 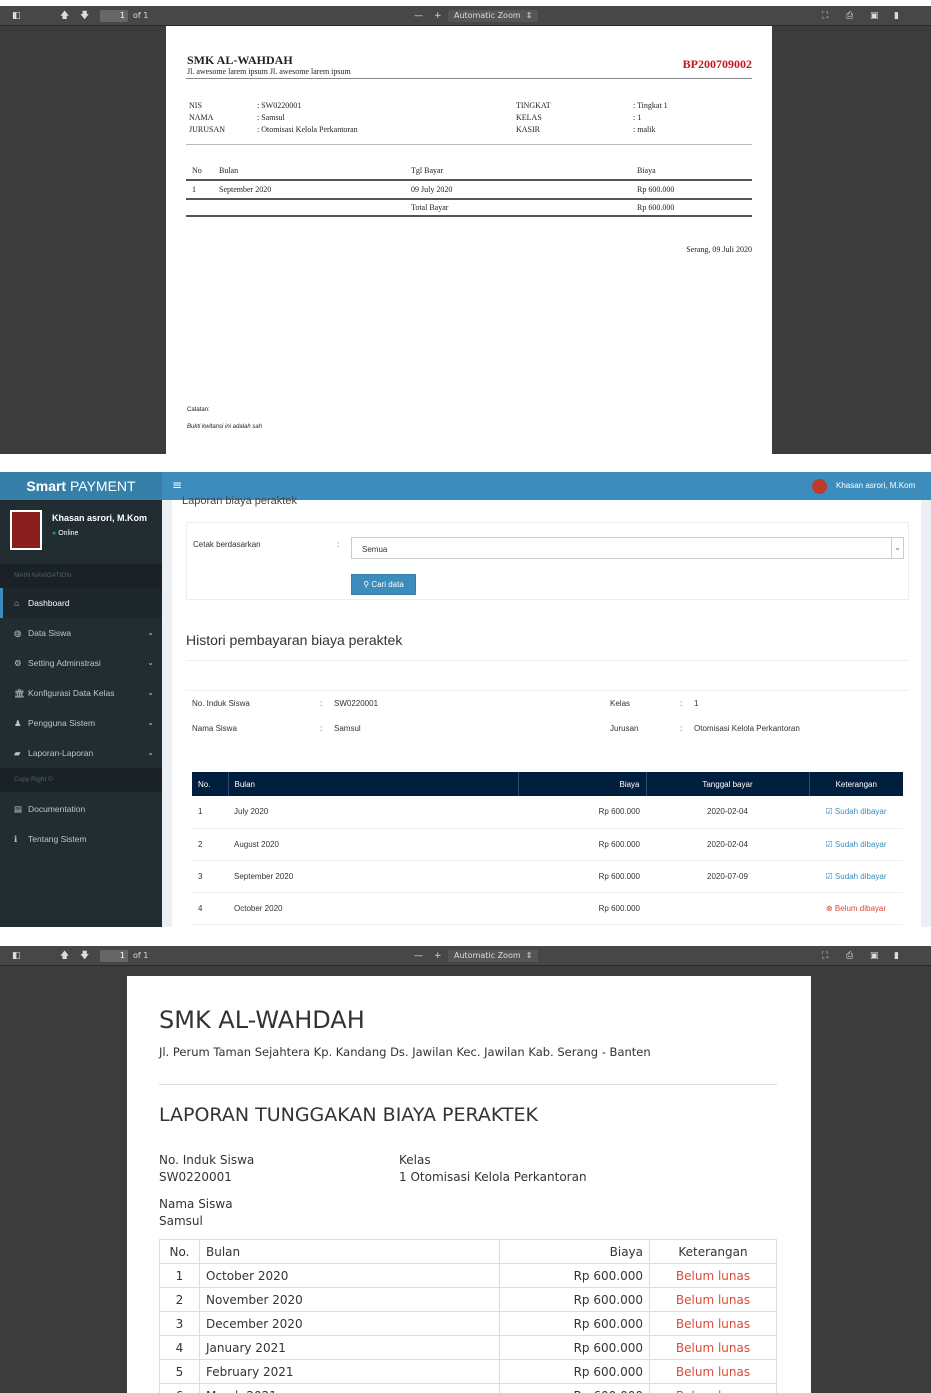 What do you see at coordinates (719, 249) in the screenshot?
I see `place-date: Serang, 09 Juli 2020` at bounding box center [719, 249].